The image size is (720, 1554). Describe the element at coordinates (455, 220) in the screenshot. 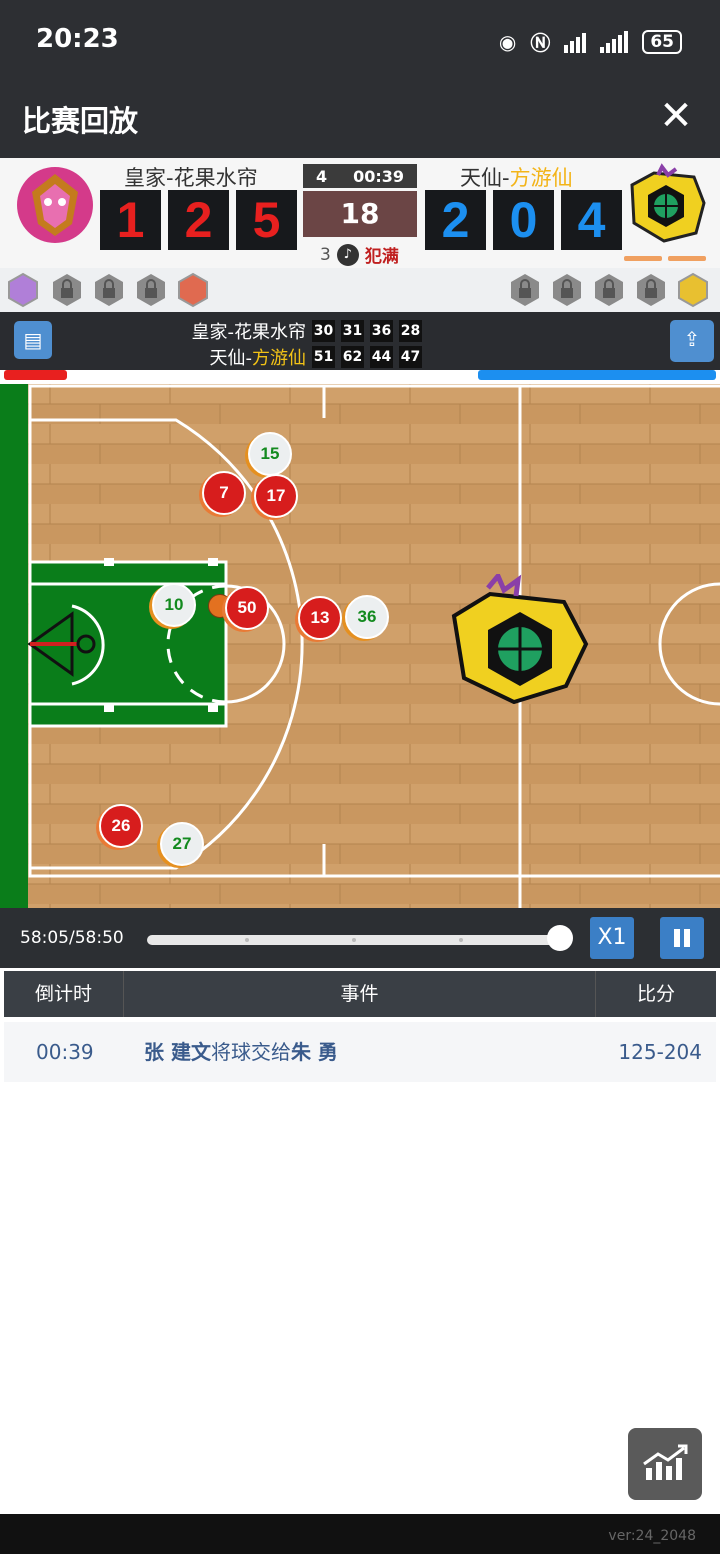

I see `away-score-digit: 2` at that location.